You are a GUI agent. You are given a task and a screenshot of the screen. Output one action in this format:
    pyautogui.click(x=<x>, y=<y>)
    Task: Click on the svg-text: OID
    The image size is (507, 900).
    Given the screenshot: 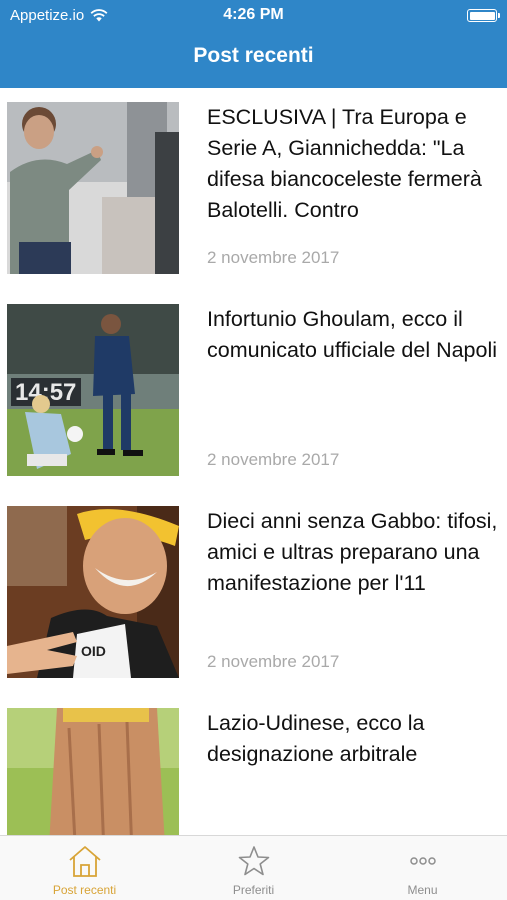 What is the action you would take?
    pyautogui.click(x=93, y=651)
    